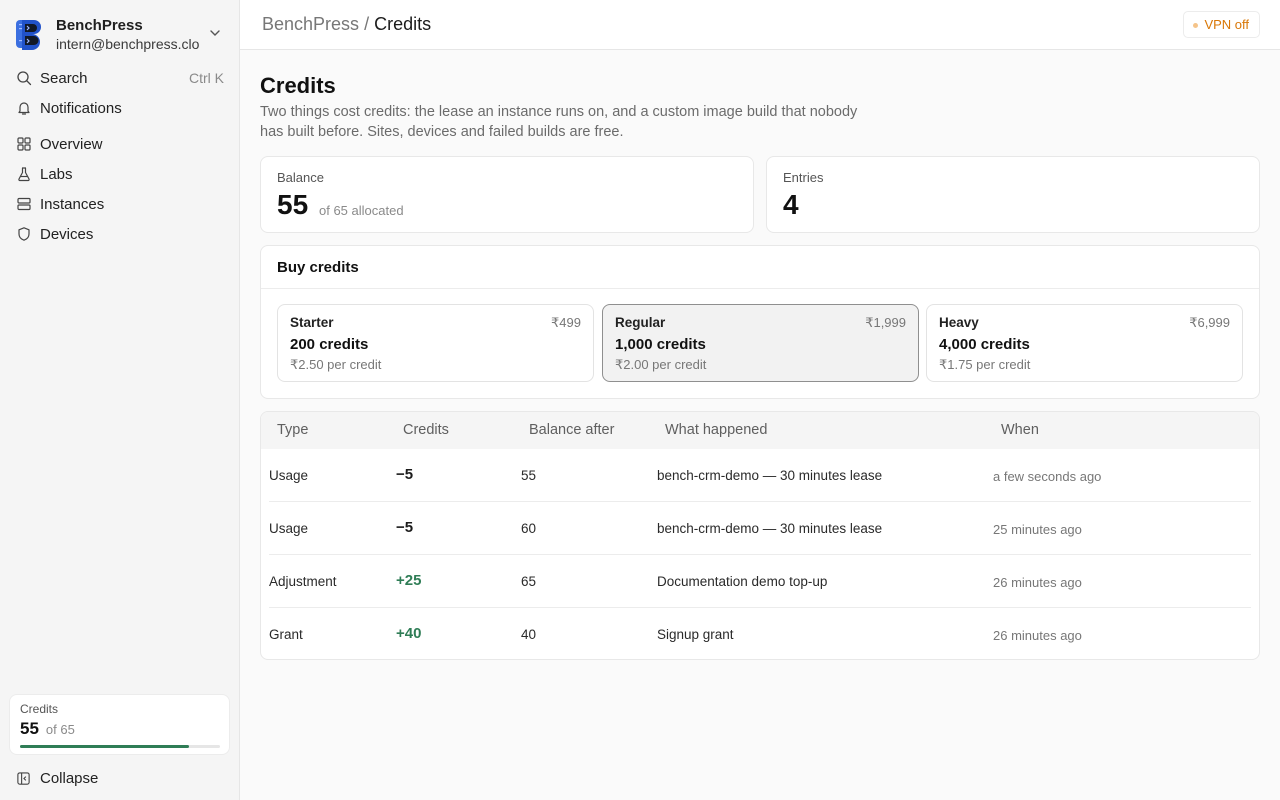  What do you see at coordinates (361, 210) in the screenshot?
I see `balance-allocated: of 65 allocated` at bounding box center [361, 210].